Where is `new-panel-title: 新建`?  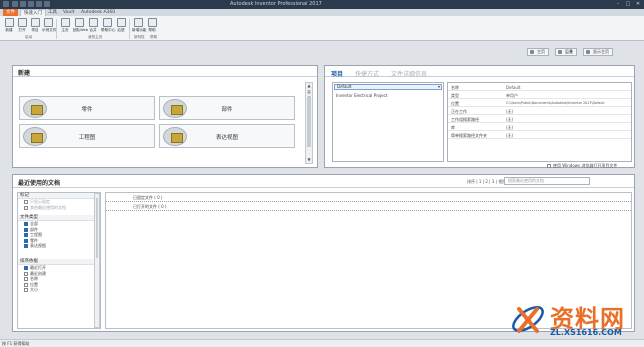
new-panel-title: 新建 is located at coordinates (24, 73).